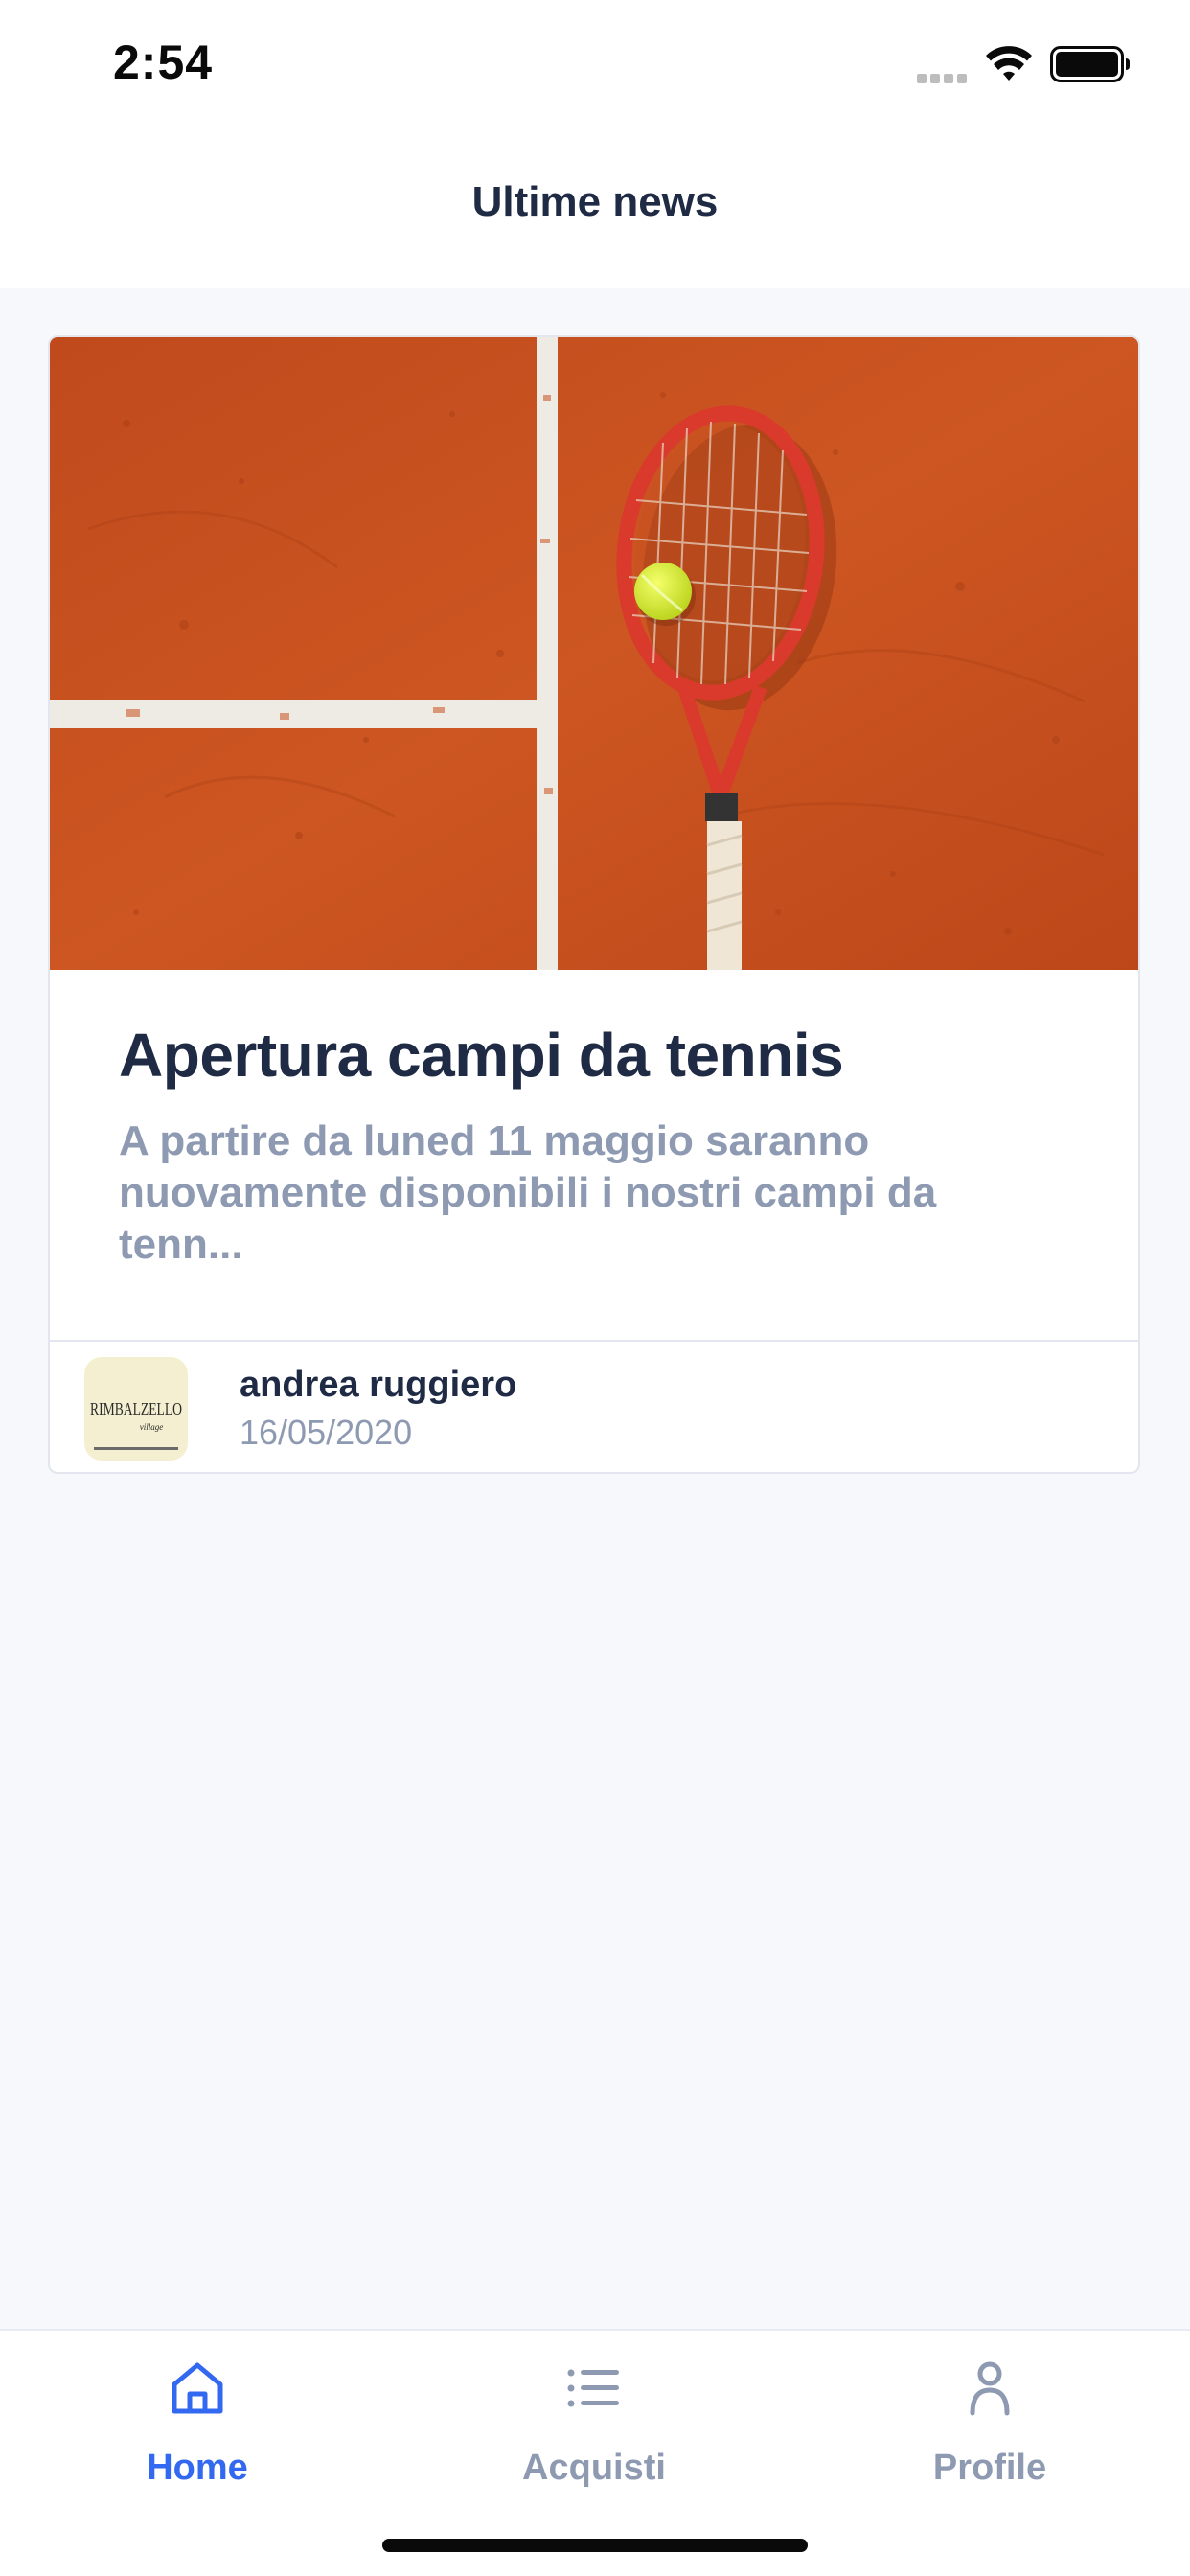 This screenshot has height=2576, width=1190. What do you see at coordinates (594, 2426) in the screenshot?
I see `tab-acquisti: Acquisti` at bounding box center [594, 2426].